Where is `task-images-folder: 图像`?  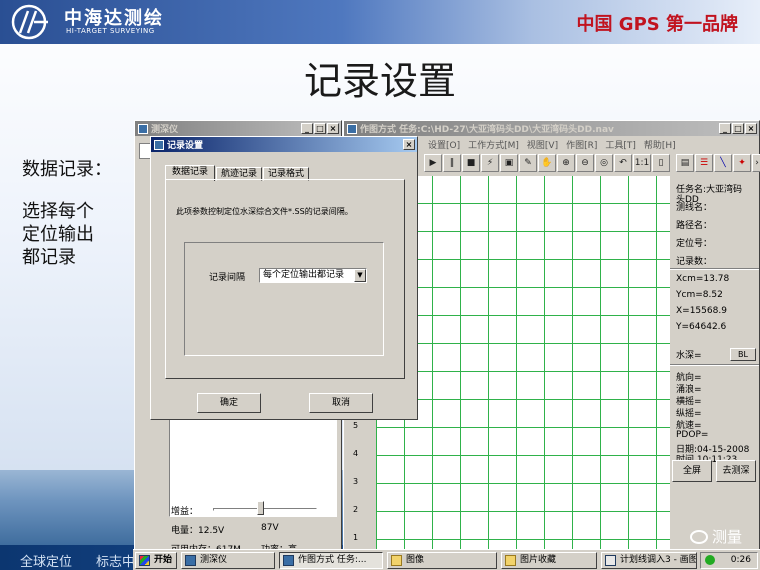 task-images-folder: 图像 is located at coordinates (442, 560).